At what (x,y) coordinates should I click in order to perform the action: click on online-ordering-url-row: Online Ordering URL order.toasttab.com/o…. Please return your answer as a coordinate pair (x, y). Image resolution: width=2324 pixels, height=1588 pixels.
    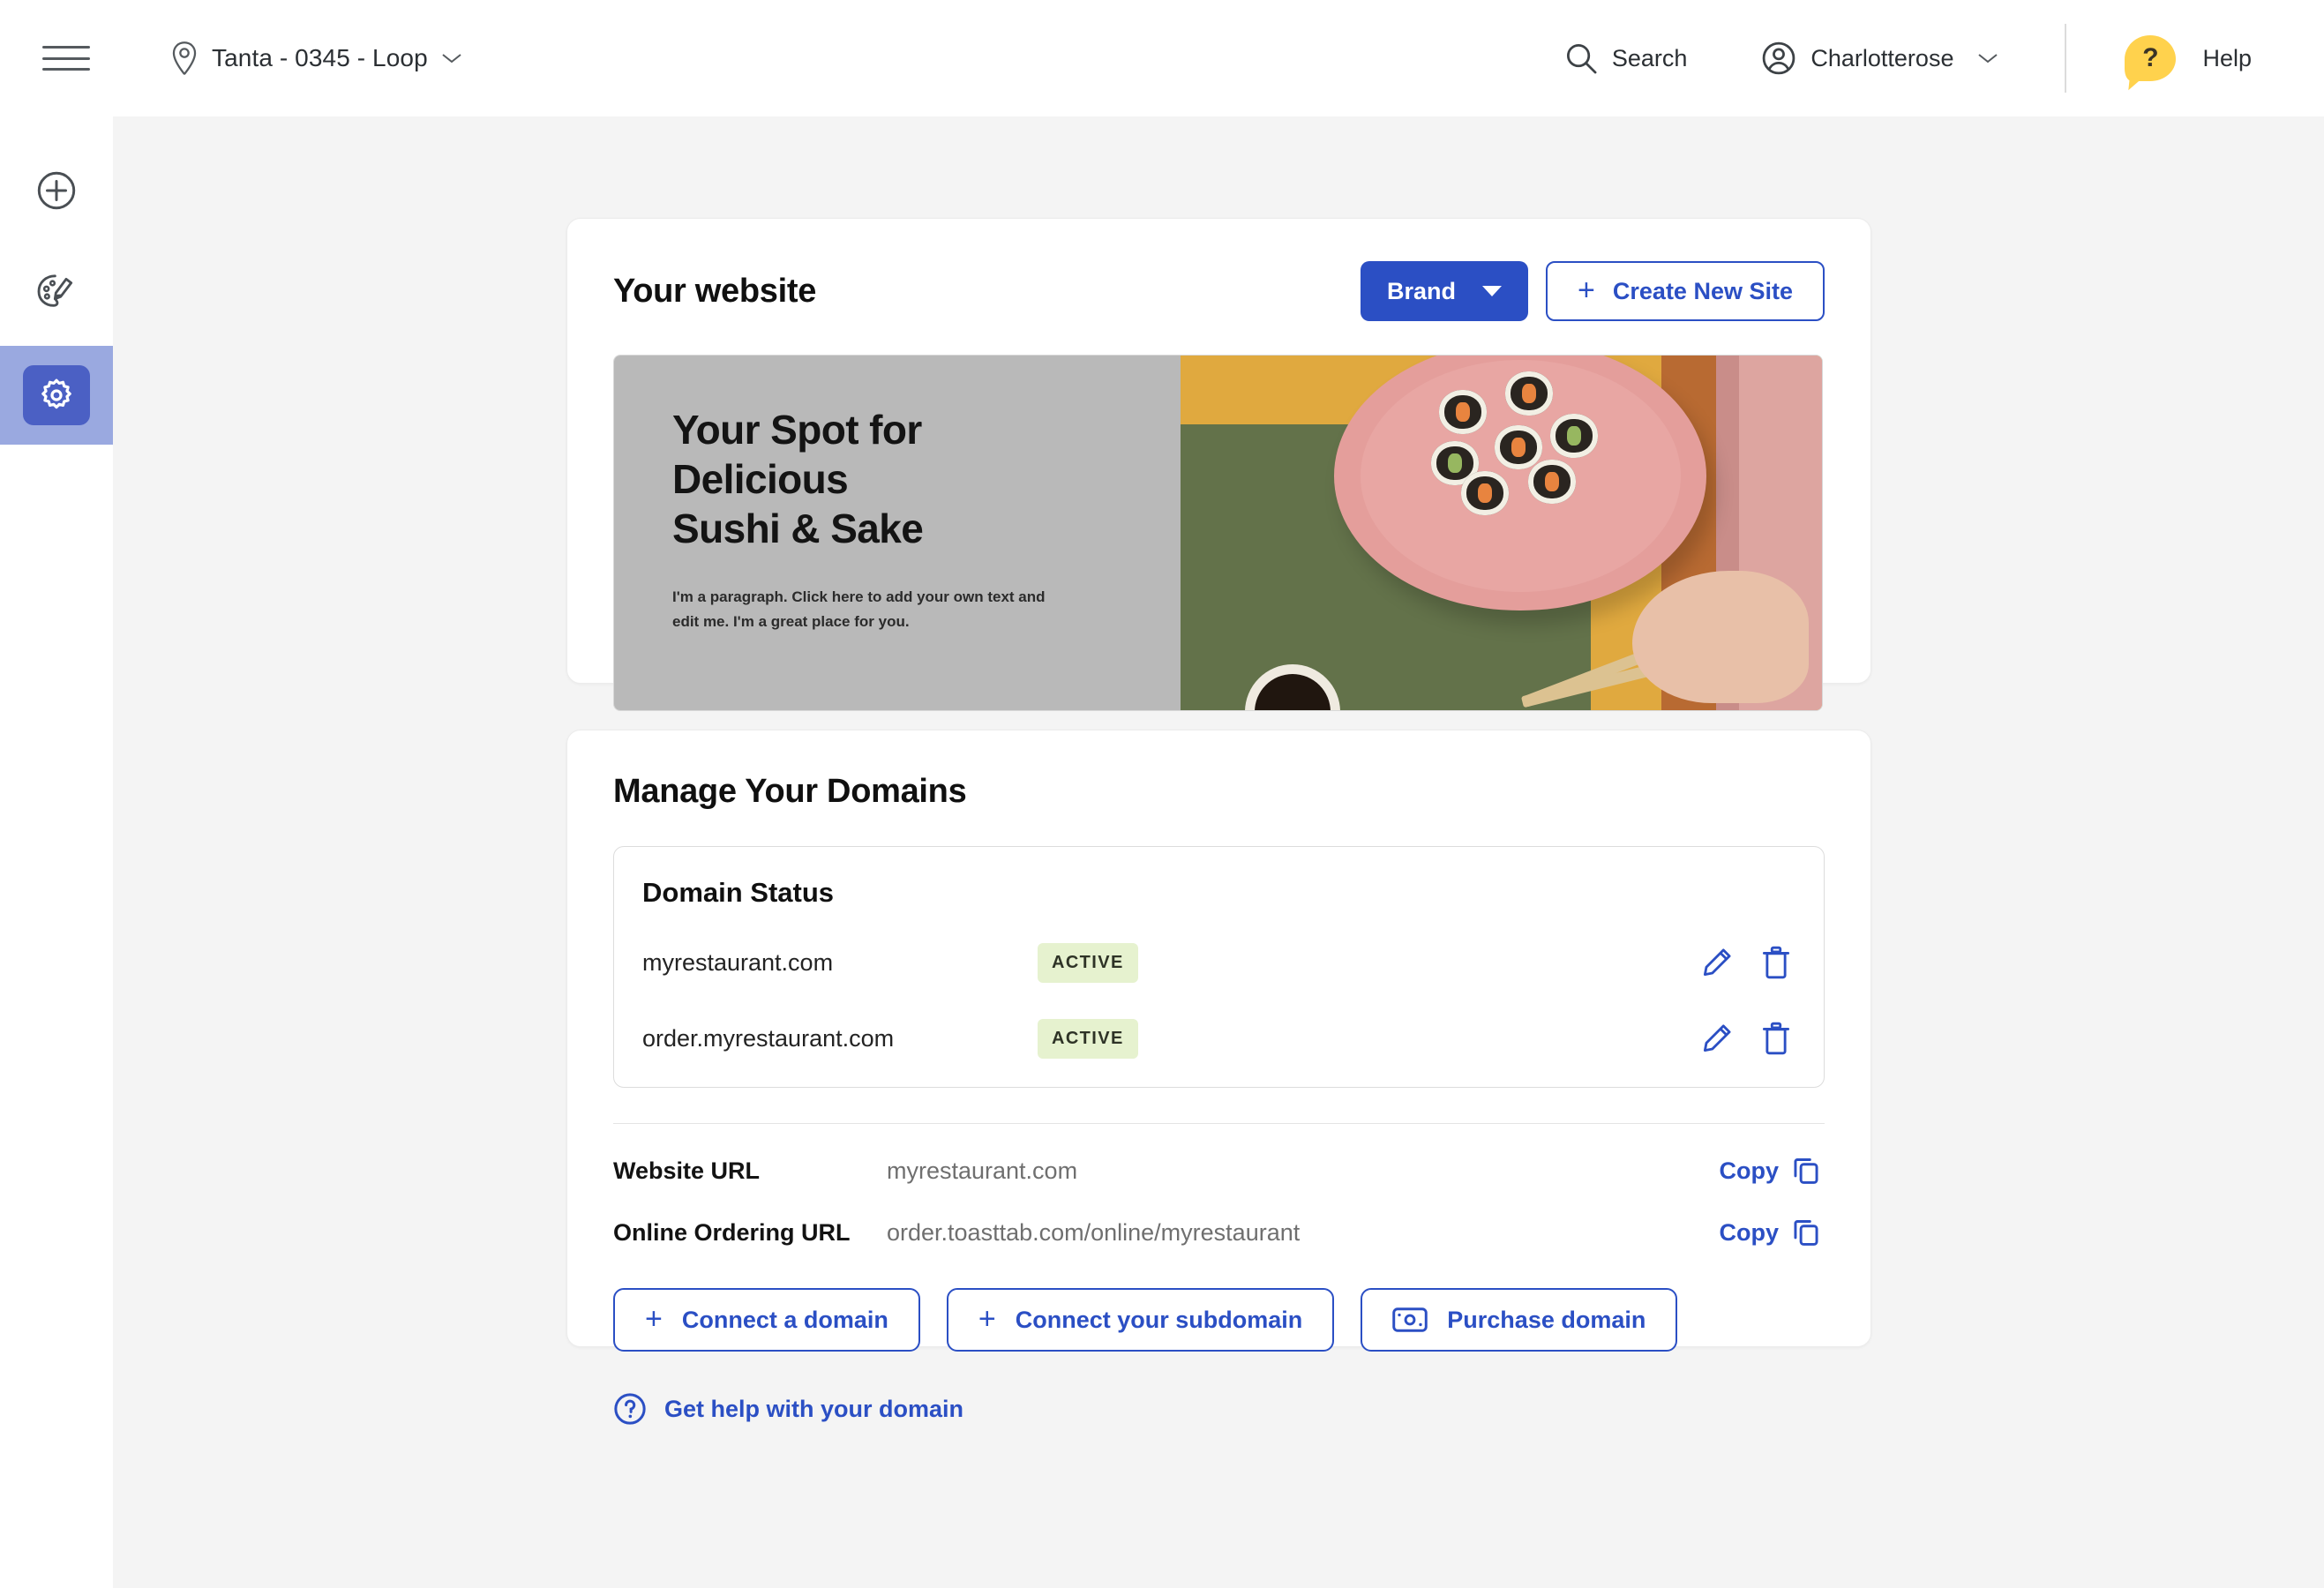
    Looking at the image, I should click on (1219, 1232).